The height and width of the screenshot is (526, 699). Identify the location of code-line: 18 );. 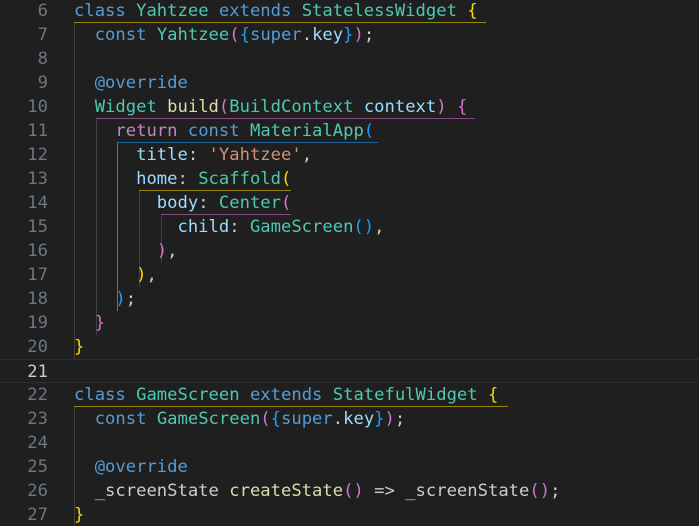
(349, 299).